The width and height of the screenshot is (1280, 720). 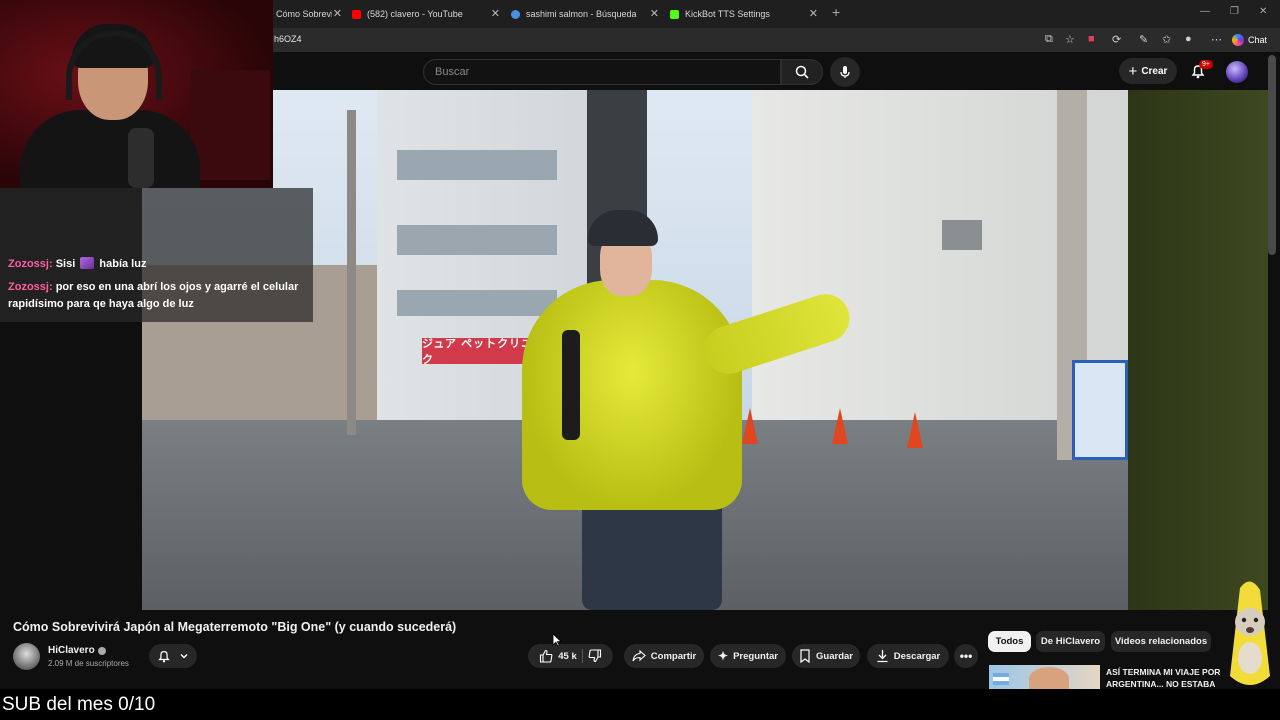 What do you see at coordinates (136, 94) in the screenshot?
I see `webcam-overlay` at bounding box center [136, 94].